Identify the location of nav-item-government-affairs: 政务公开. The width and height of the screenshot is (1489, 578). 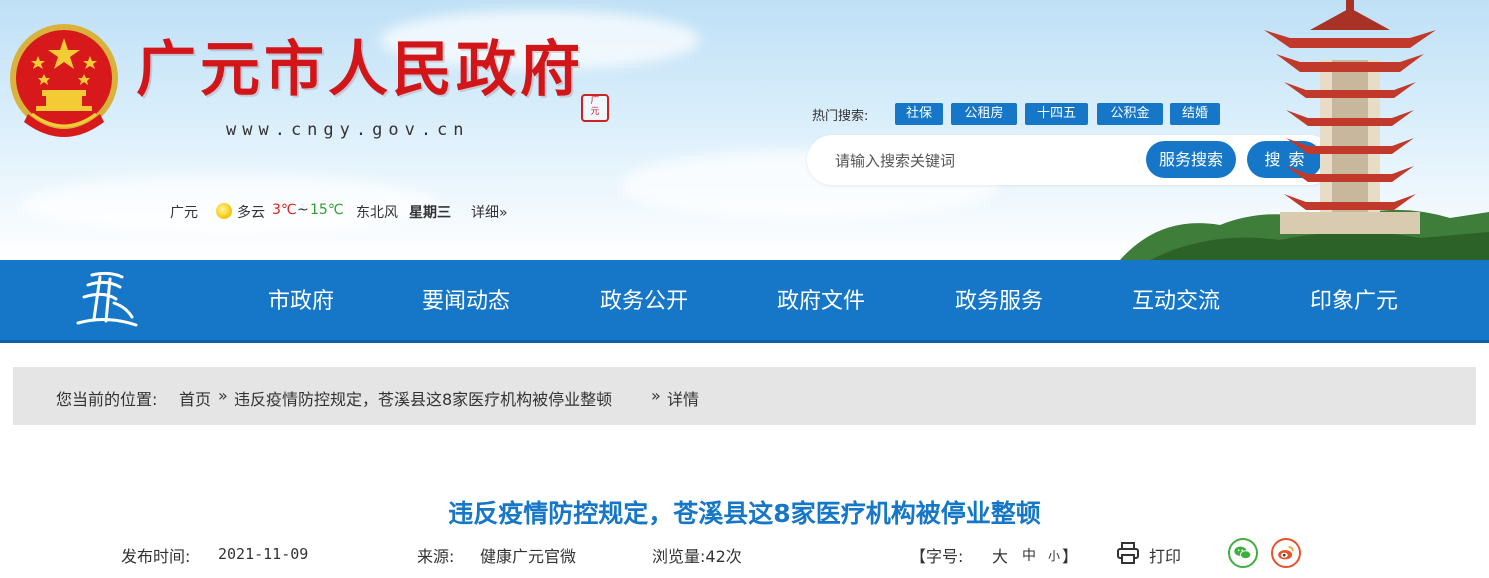
(644, 299).